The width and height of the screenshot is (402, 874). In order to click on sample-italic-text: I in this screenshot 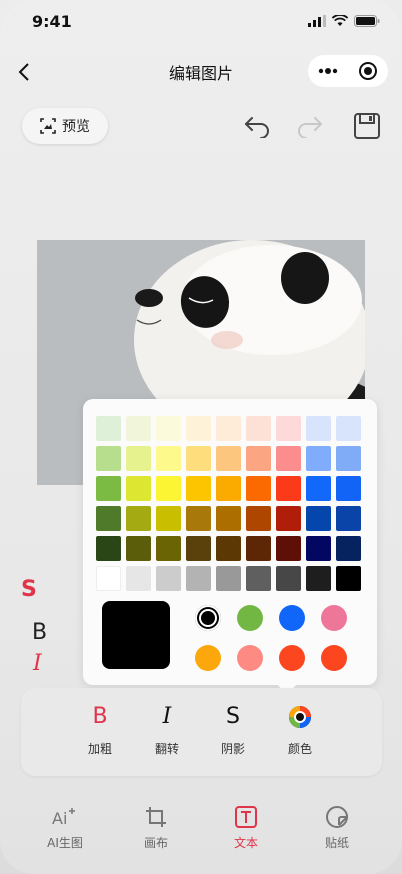, I will do `click(37, 663)`.